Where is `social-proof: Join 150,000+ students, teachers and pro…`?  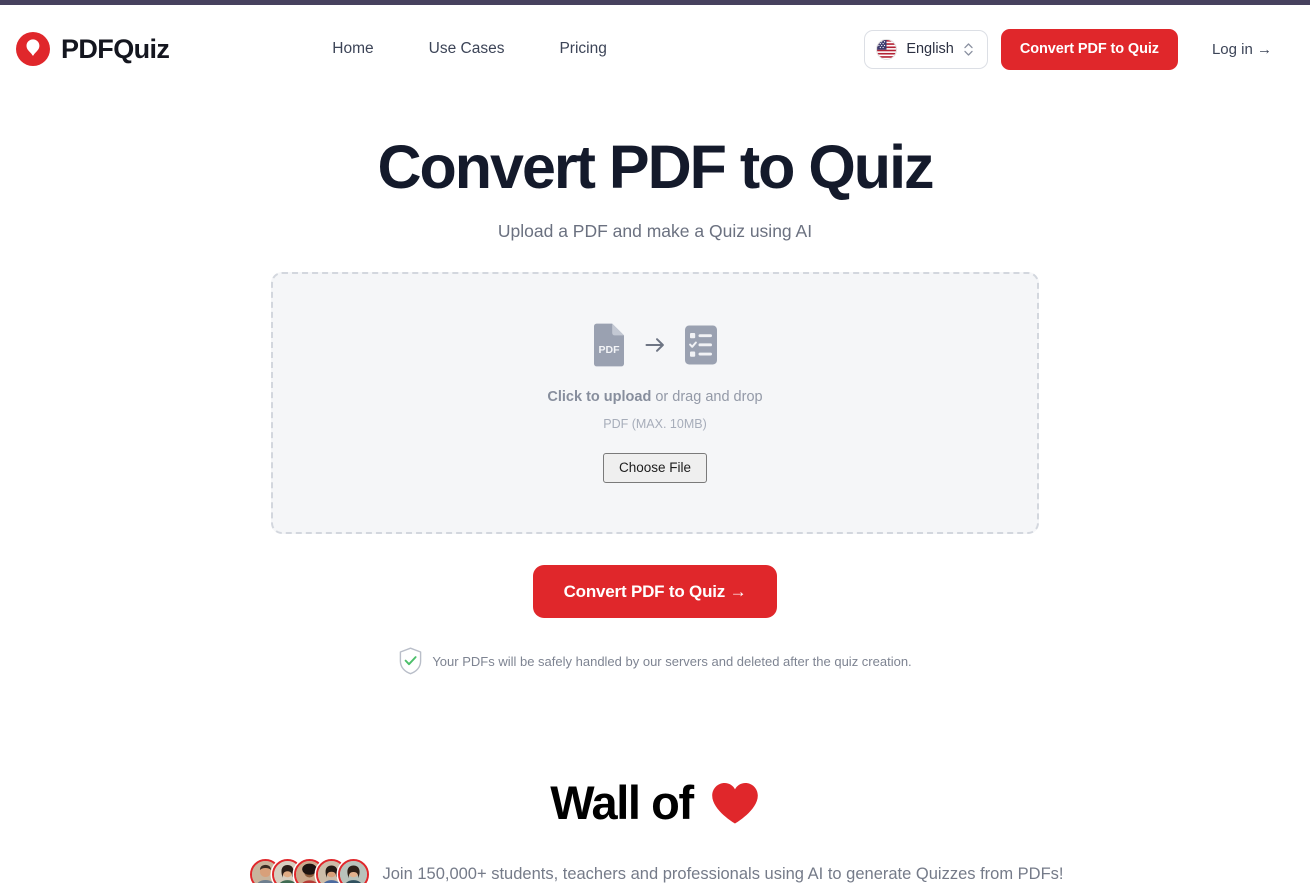 social-proof: Join 150,000+ students, teachers and pro… is located at coordinates (655, 870).